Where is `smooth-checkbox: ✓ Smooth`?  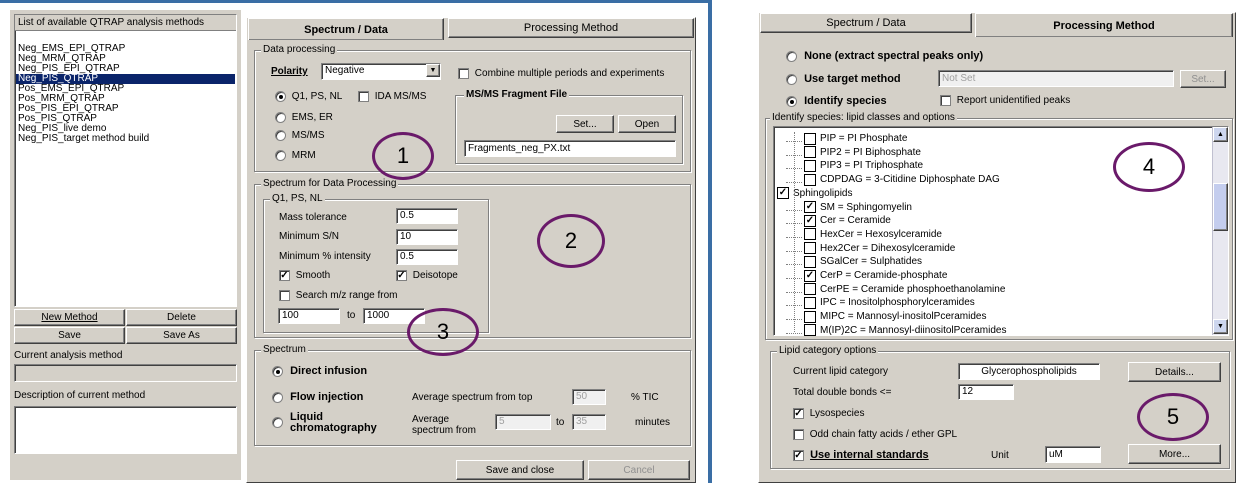 smooth-checkbox: ✓ Smooth is located at coordinates (304, 275).